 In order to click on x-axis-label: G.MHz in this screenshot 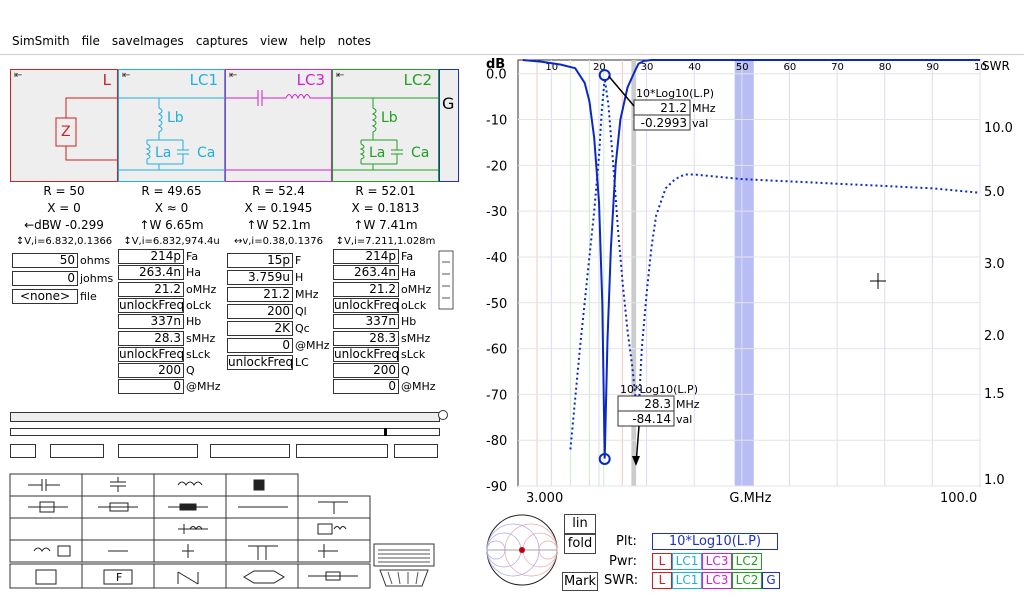, I will do `click(750, 498)`.